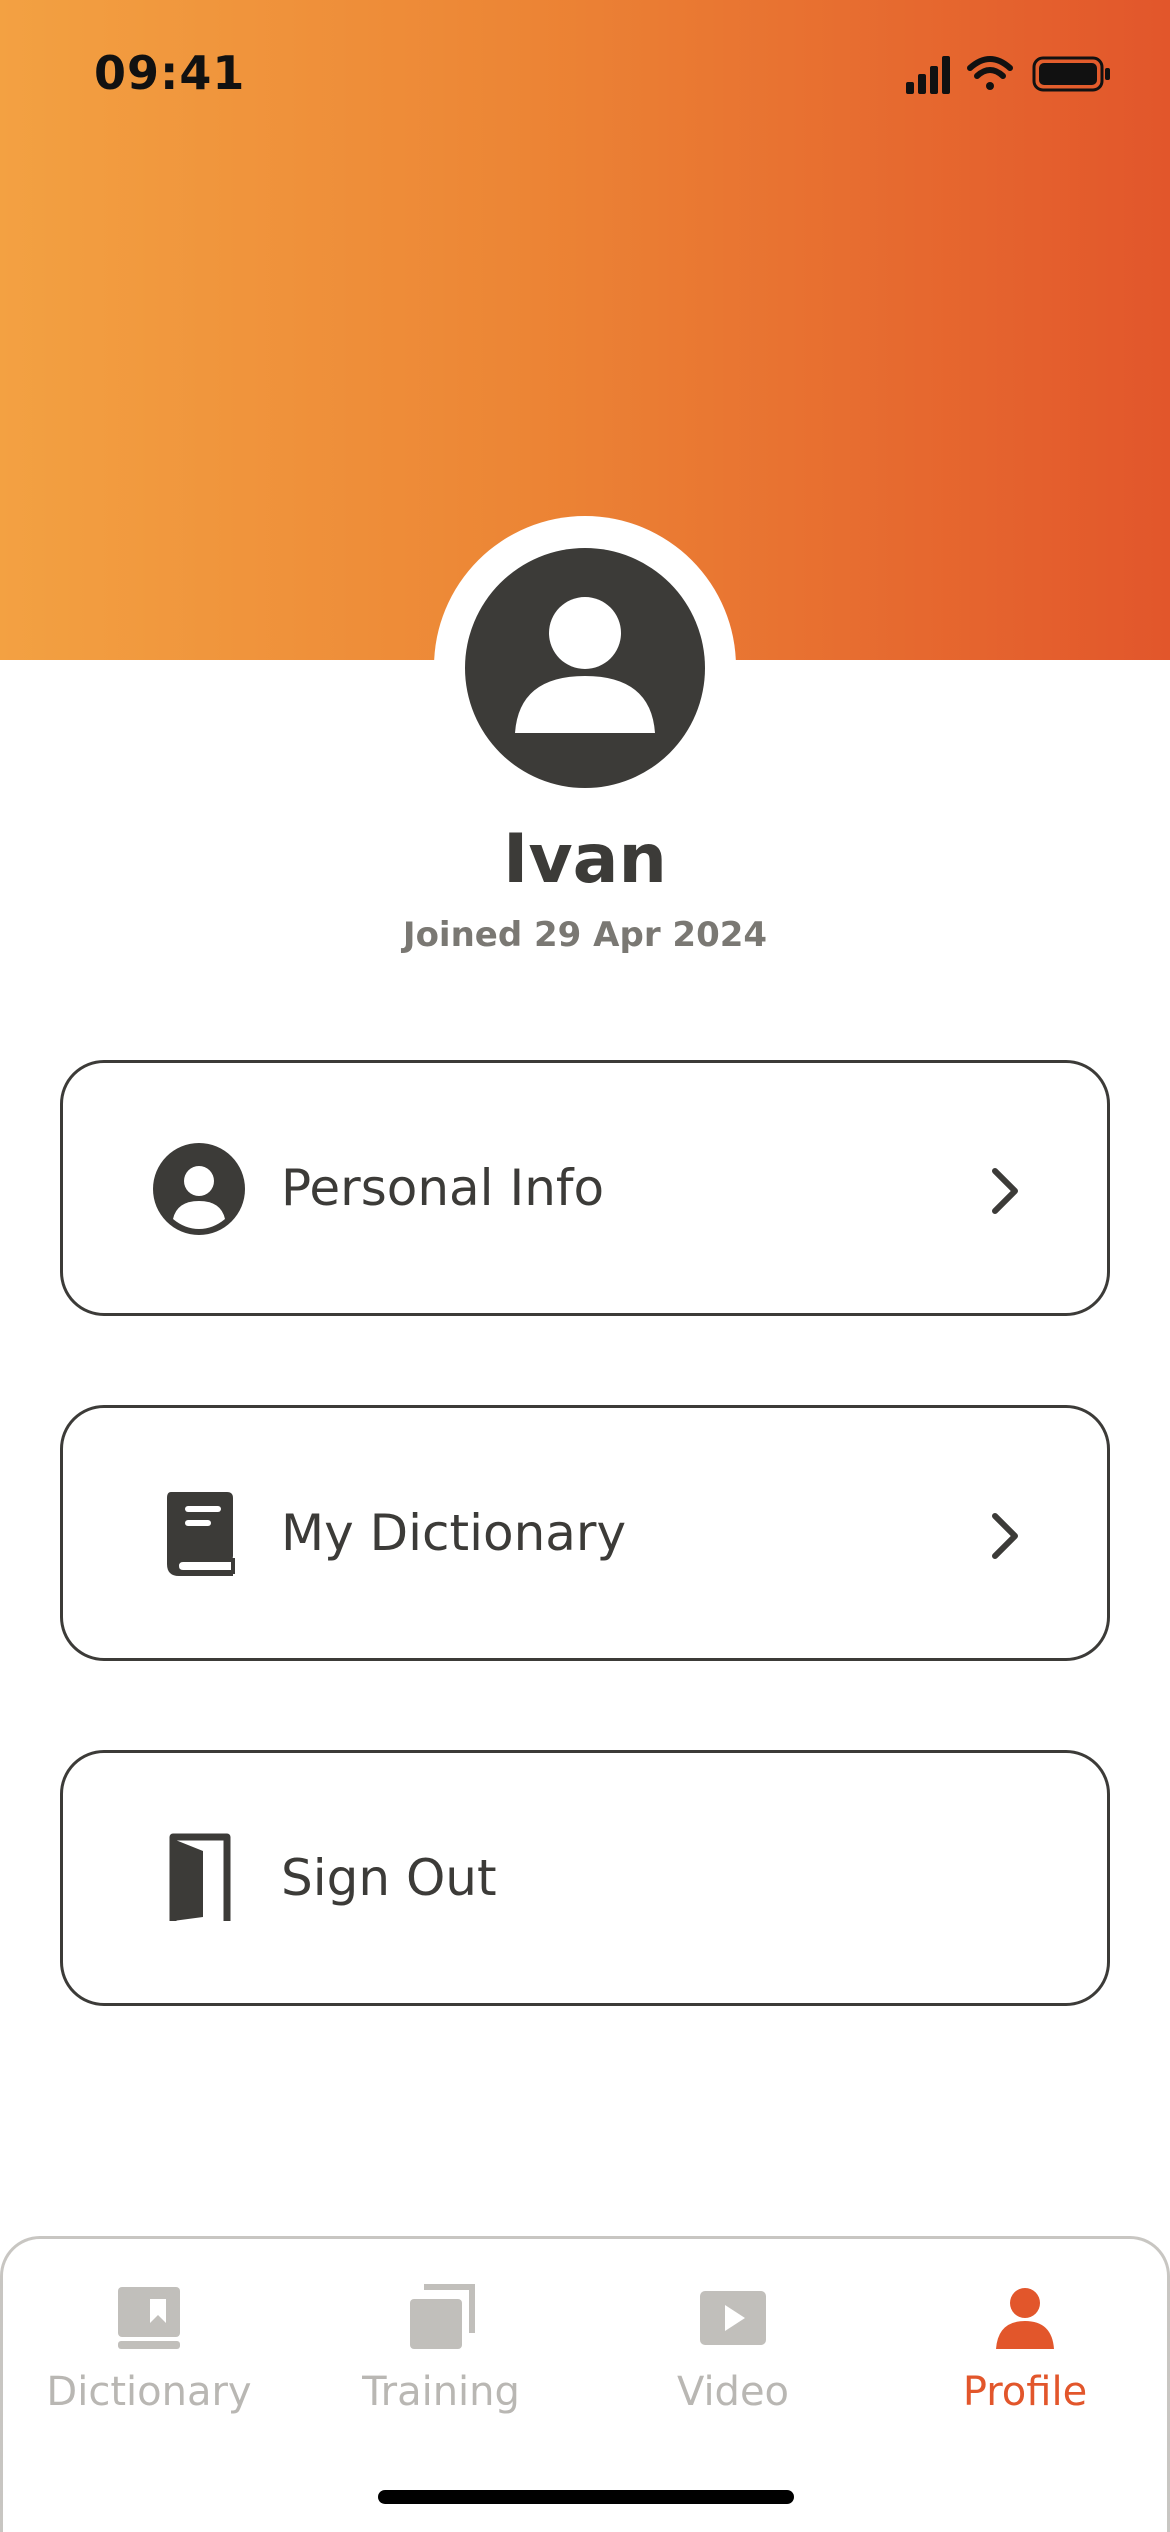 Image resolution: width=1170 pixels, height=2532 pixels. What do you see at coordinates (1071, 74) in the screenshot?
I see `battery-icon` at bounding box center [1071, 74].